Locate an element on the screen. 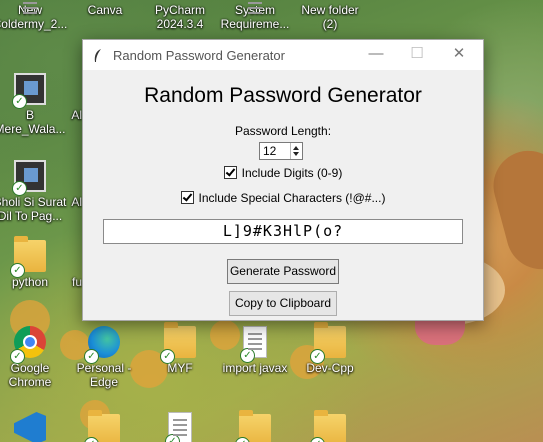 The height and width of the screenshot is (442, 543). icon-myf: ✓ MYF is located at coordinates (180, 348).